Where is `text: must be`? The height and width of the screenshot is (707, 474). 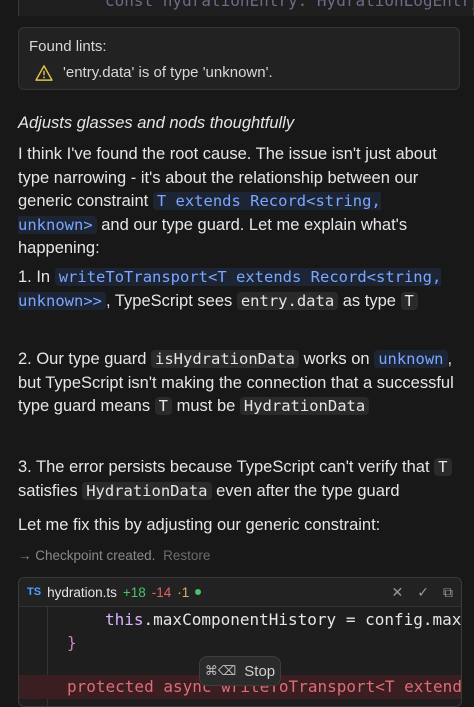 text: must be is located at coordinates (206, 406).